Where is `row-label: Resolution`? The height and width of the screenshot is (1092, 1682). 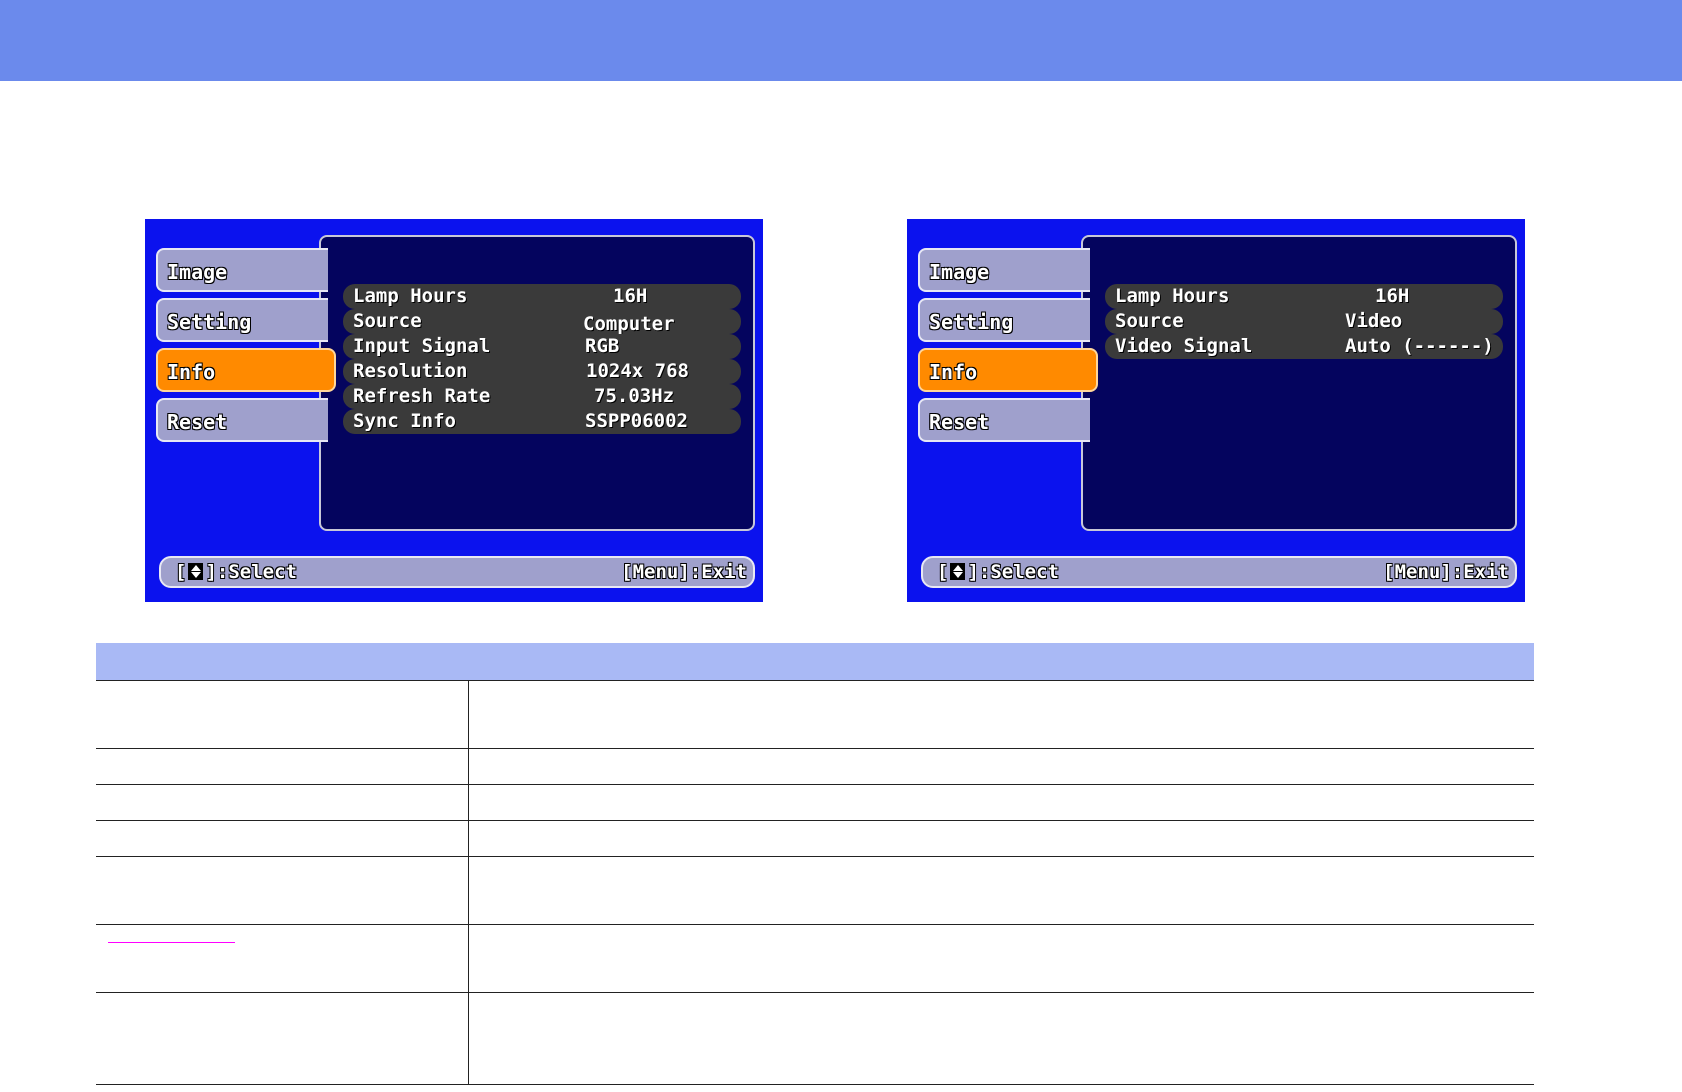
row-label: Resolution is located at coordinates (410, 371).